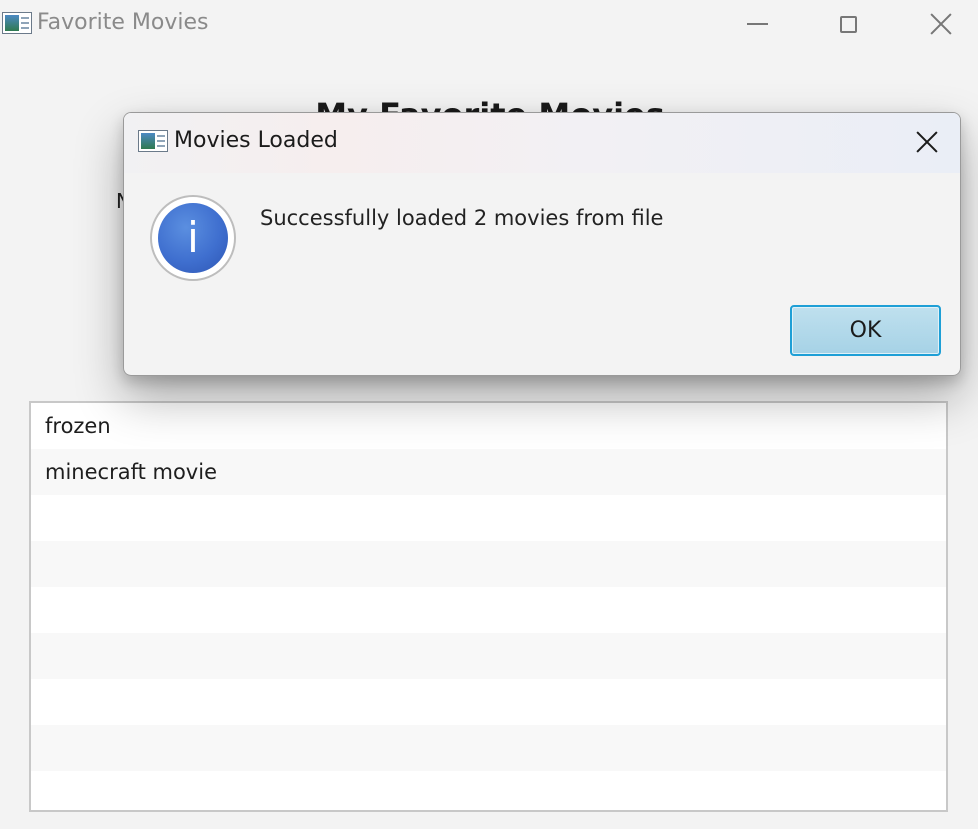 Image resolution: width=978 pixels, height=829 pixels. I want to click on close-window-button, so click(941, 24).